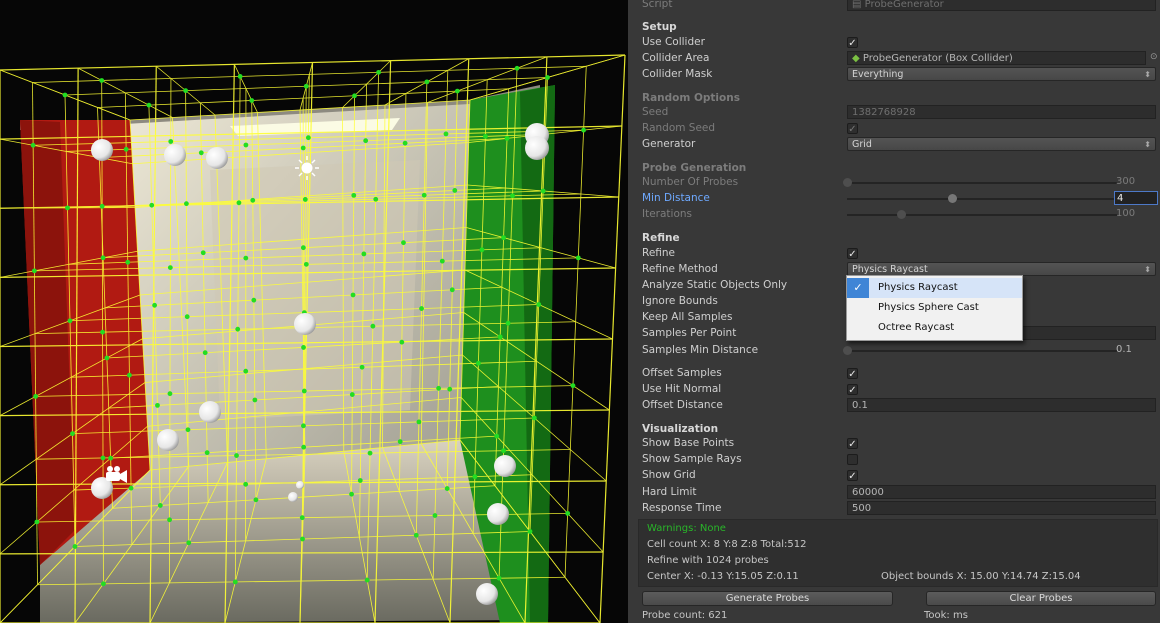 The height and width of the screenshot is (623, 1160). I want to click on use-collider-checkbox: ✓, so click(852, 43).